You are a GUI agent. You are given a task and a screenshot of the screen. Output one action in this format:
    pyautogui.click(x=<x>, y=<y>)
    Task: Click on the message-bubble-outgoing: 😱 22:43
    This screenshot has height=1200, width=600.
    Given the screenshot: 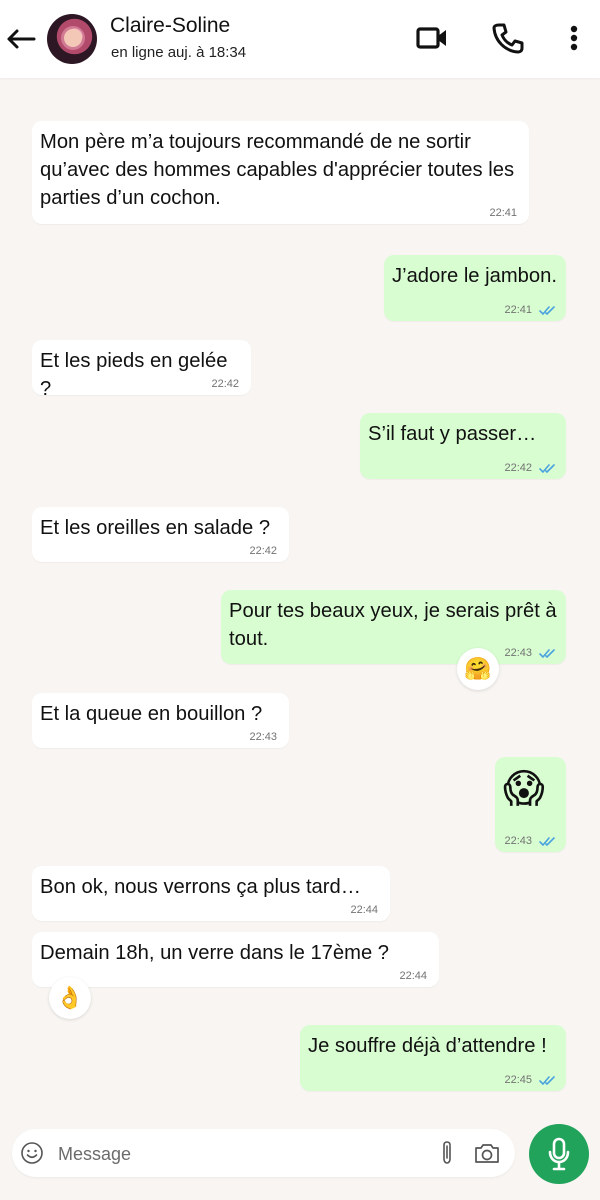 What is the action you would take?
    pyautogui.click(x=530, y=804)
    